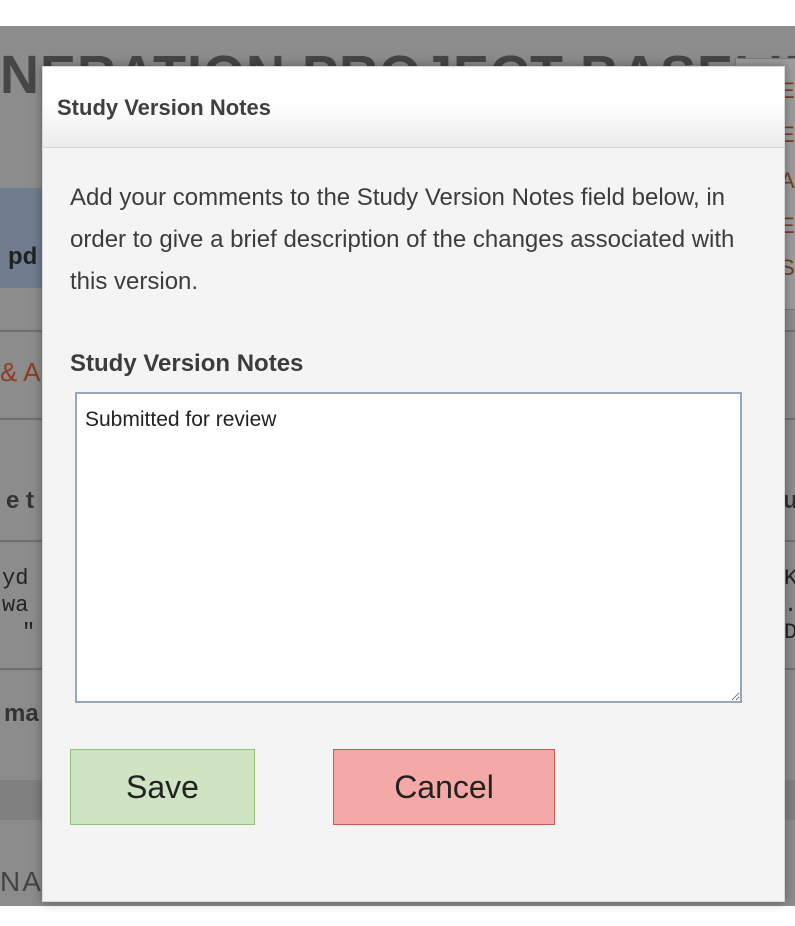 This screenshot has height=926, width=795. Describe the element at coordinates (187, 363) in the screenshot. I see `notes-label: Study Version Notes` at that location.